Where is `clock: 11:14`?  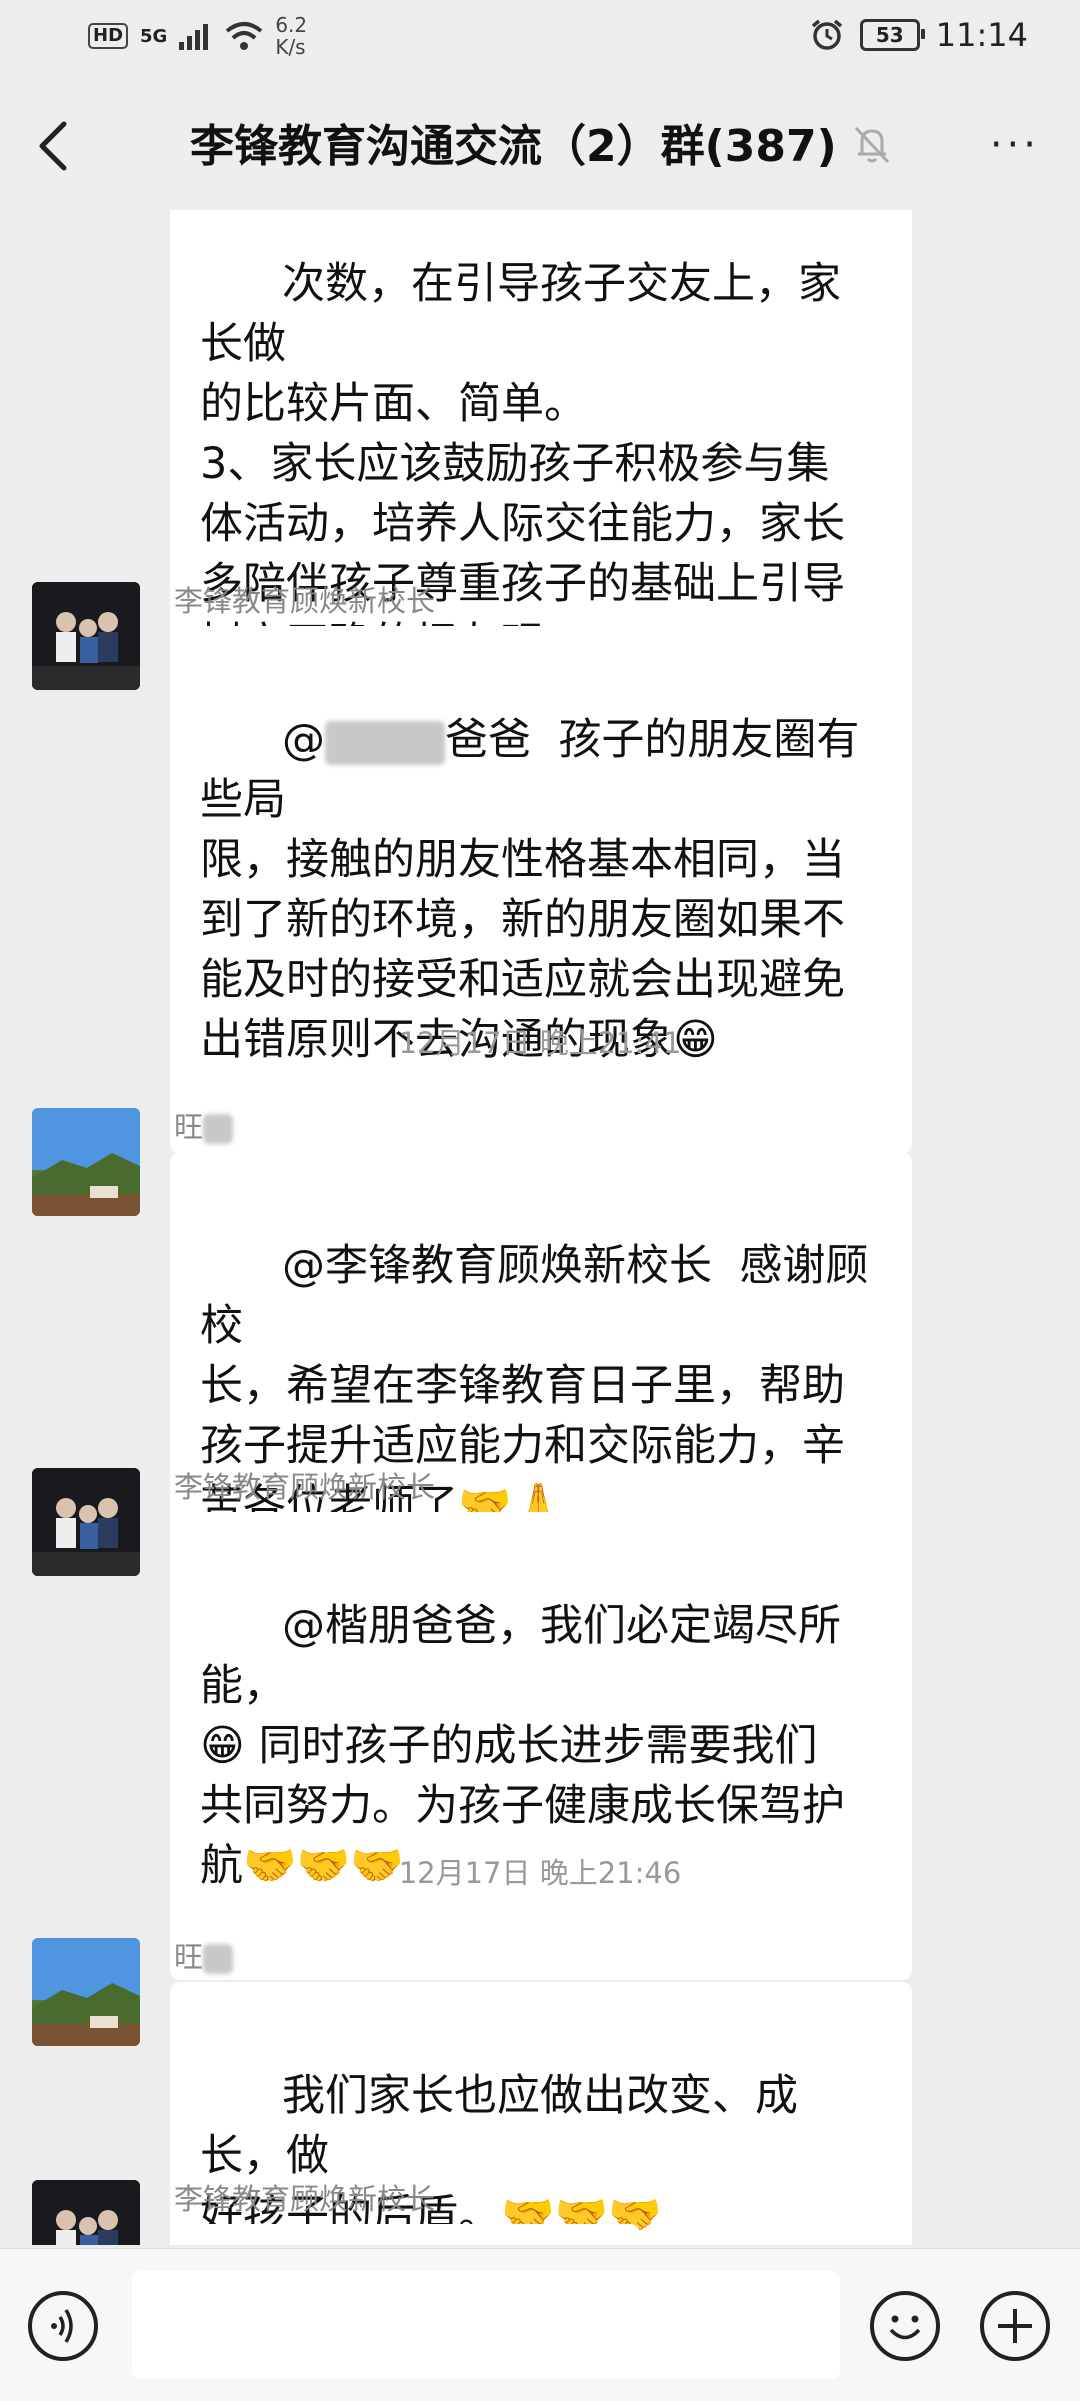 clock: 11:14 is located at coordinates (981, 35).